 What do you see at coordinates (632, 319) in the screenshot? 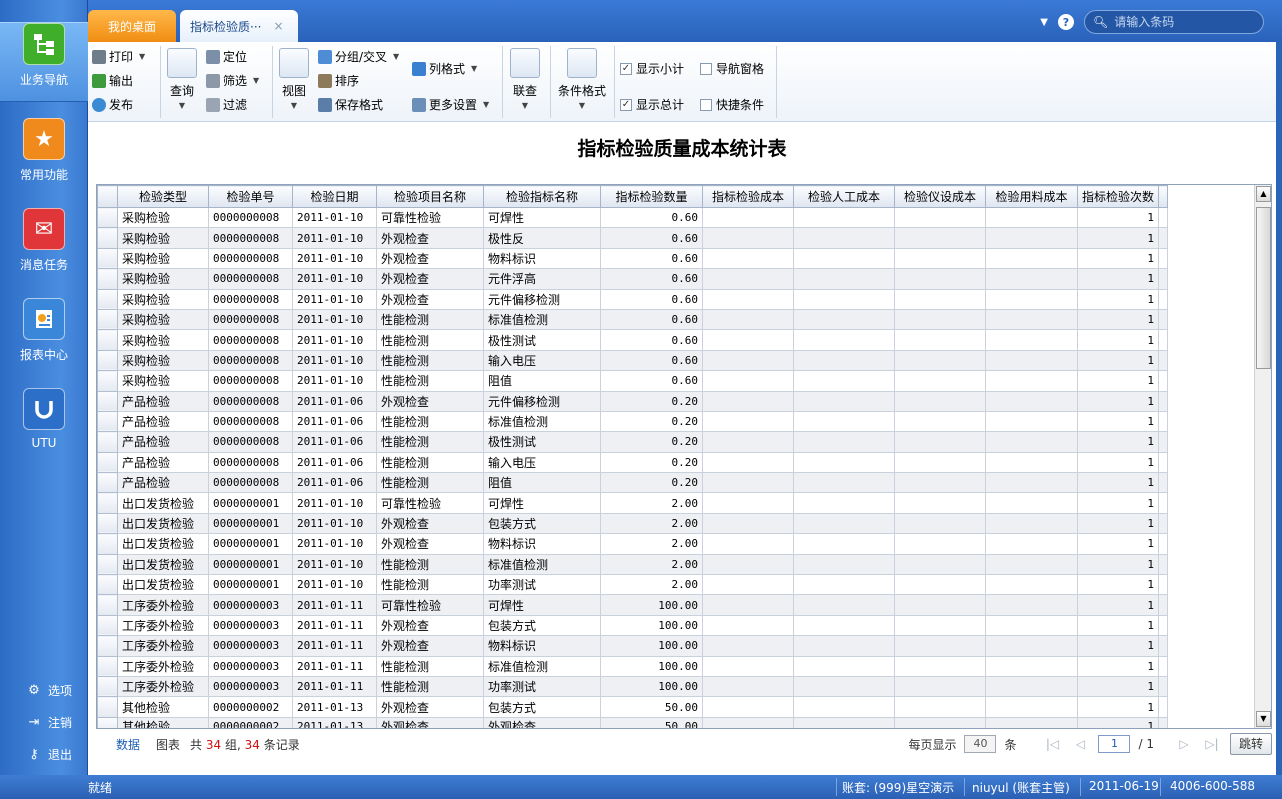
I see `table-row: 采购检验 0000000008 2011-01-10 性能检测 标准值检测 0.60 1` at bounding box center [632, 319].